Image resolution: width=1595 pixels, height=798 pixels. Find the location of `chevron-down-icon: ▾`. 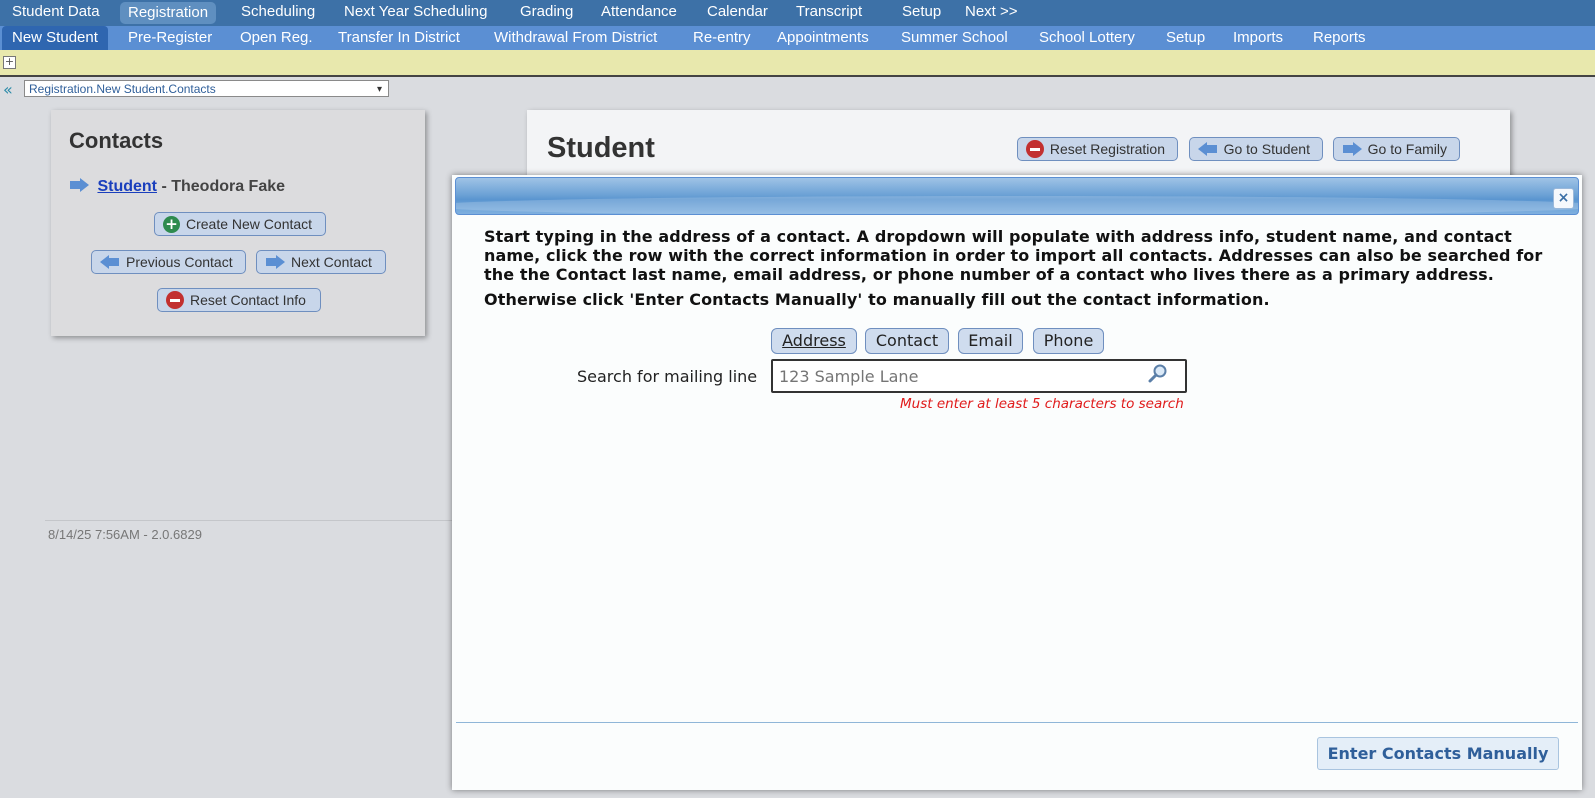

chevron-down-icon: ▾ is located at coordinates (379, 89).